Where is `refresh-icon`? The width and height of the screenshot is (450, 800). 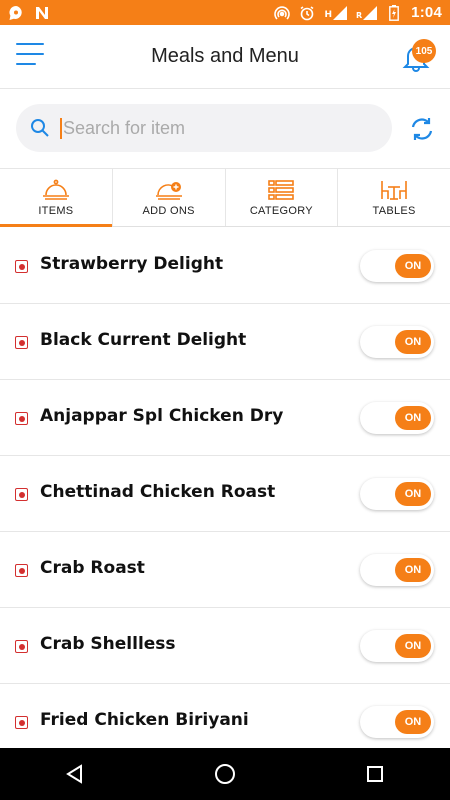 refresh-icon is located at coordinates (422, 129).